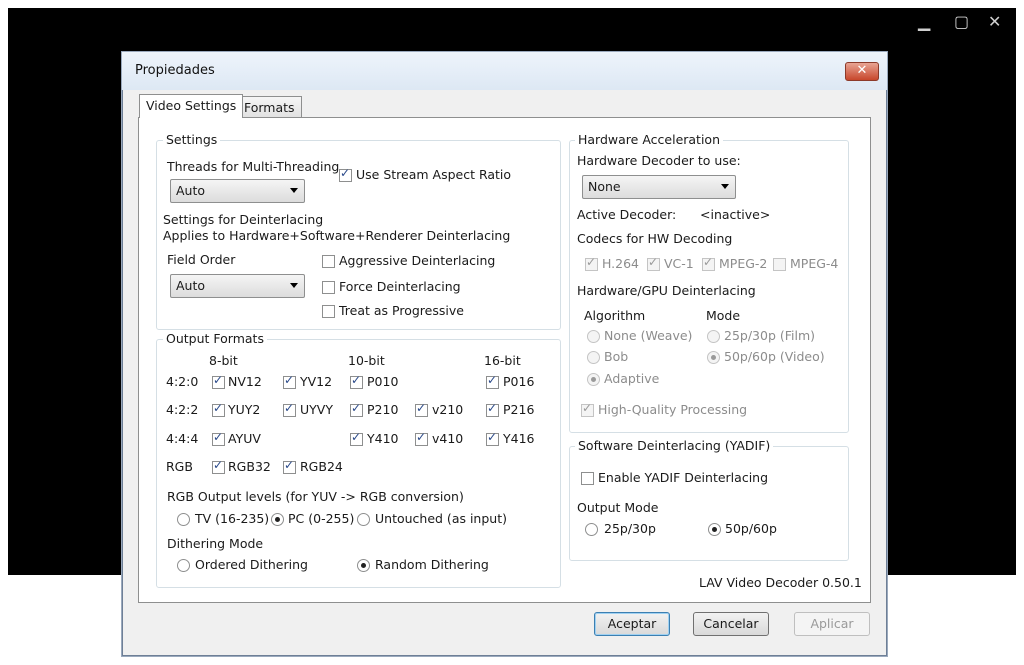 The image size is (1024, 665). I want to click on adaptive-label: Adaptive, so click(632, 378).